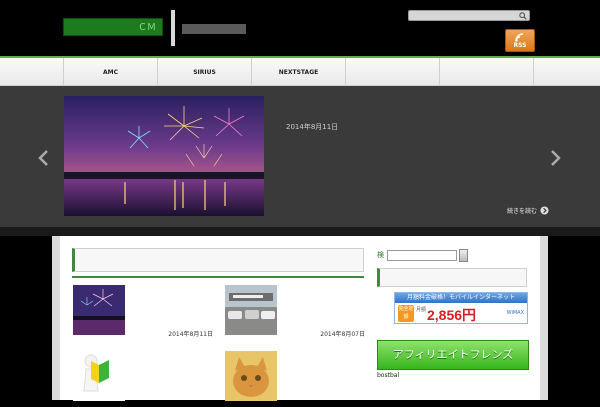 This screenshot has width=600, height=407. What do you see at coordinates (453, 355) in the screenshot?
I see `affiliate-friends-banner: アフィリエイトフレンズ` at bounding box center [453, 355].